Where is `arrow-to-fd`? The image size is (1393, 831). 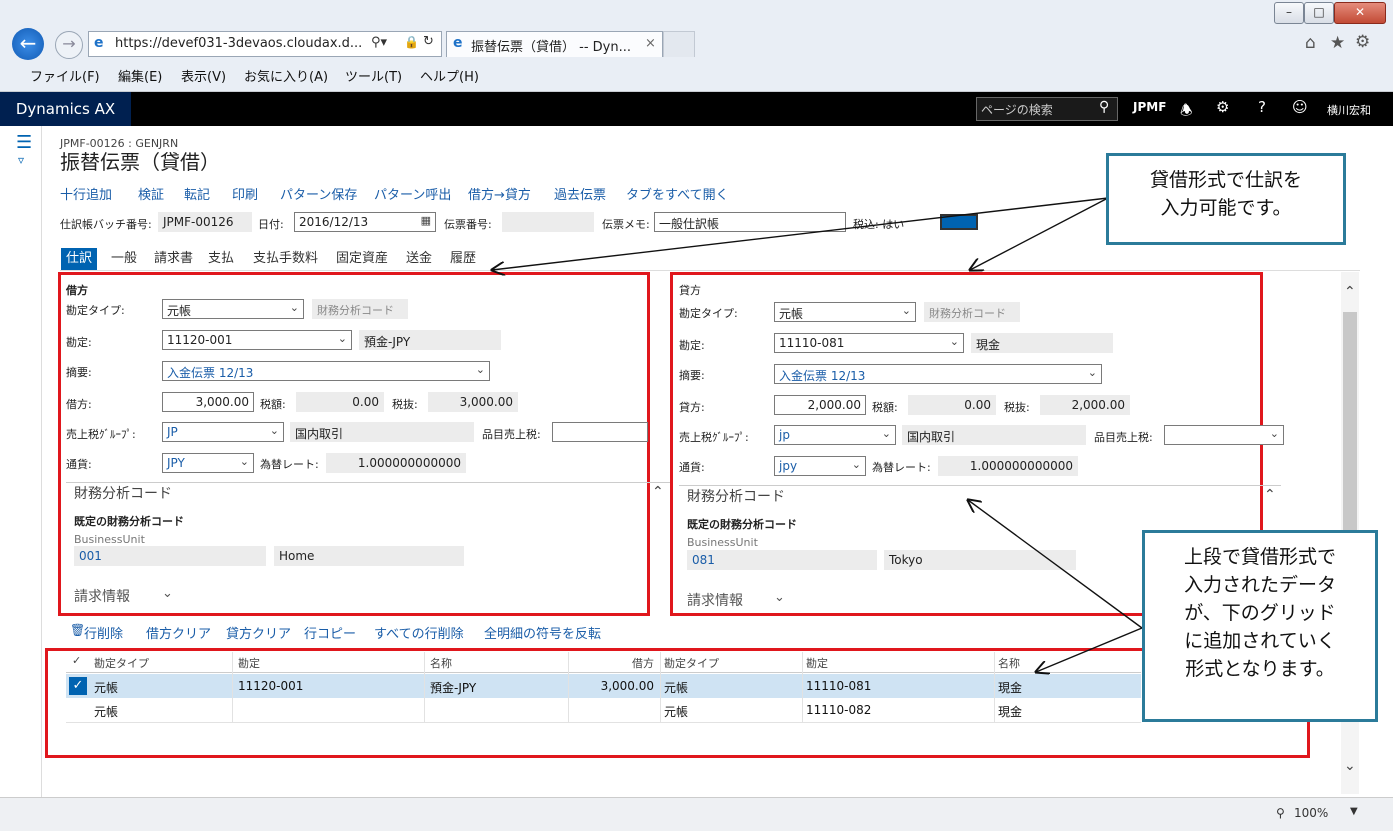 arrow-to-fd is located at coordinates (1055, 564).